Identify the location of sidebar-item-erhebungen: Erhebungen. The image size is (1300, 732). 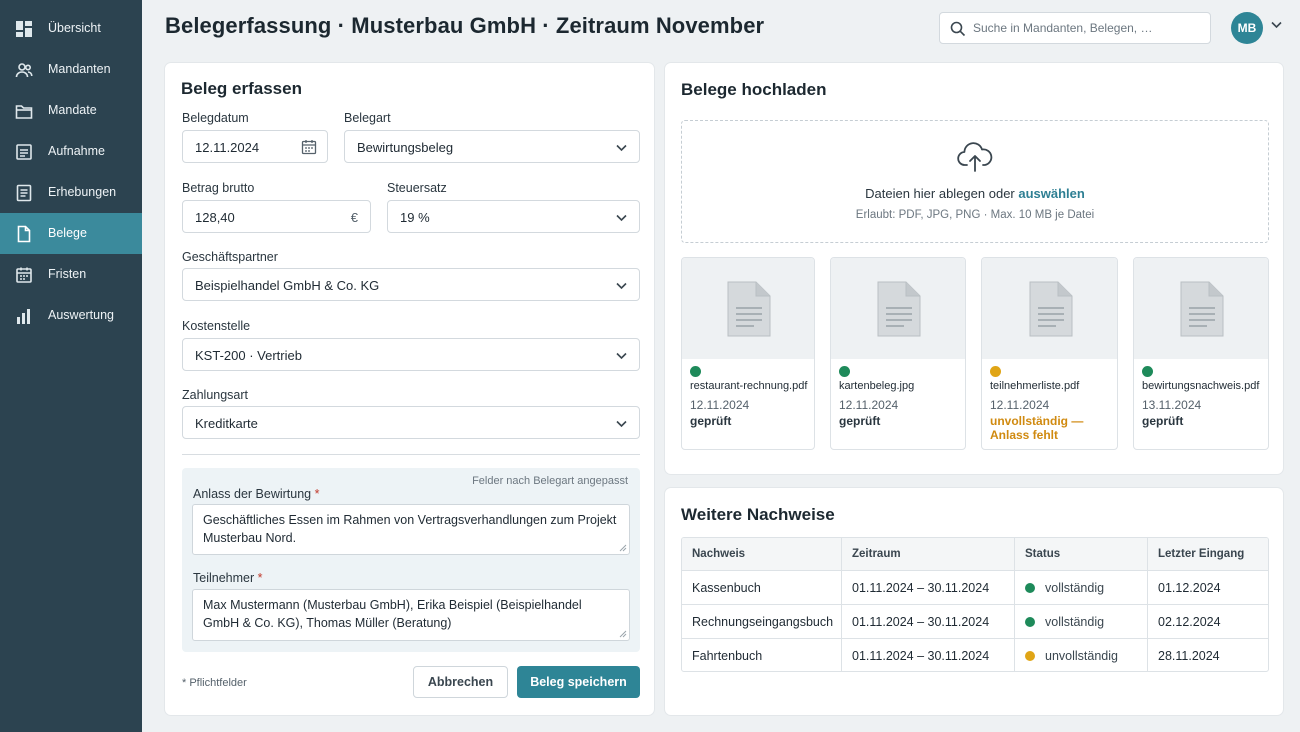
(71, 192).